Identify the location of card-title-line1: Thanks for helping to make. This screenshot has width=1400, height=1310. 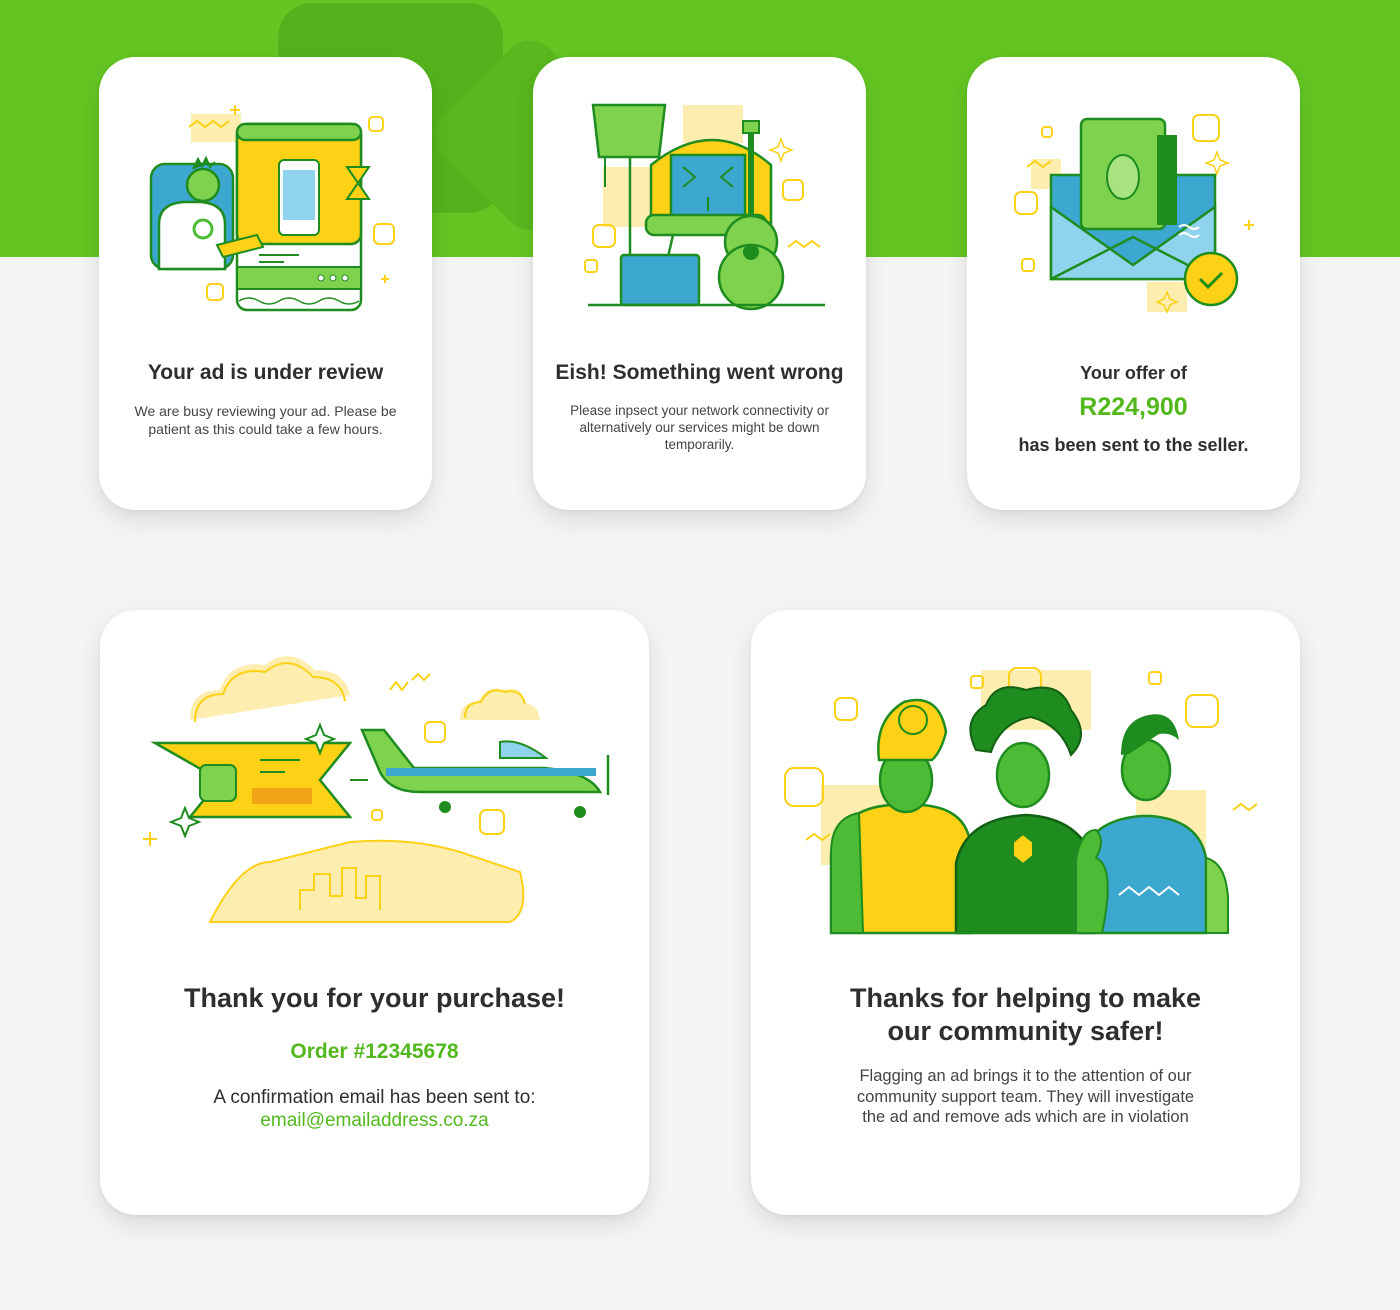
(1025, 998).